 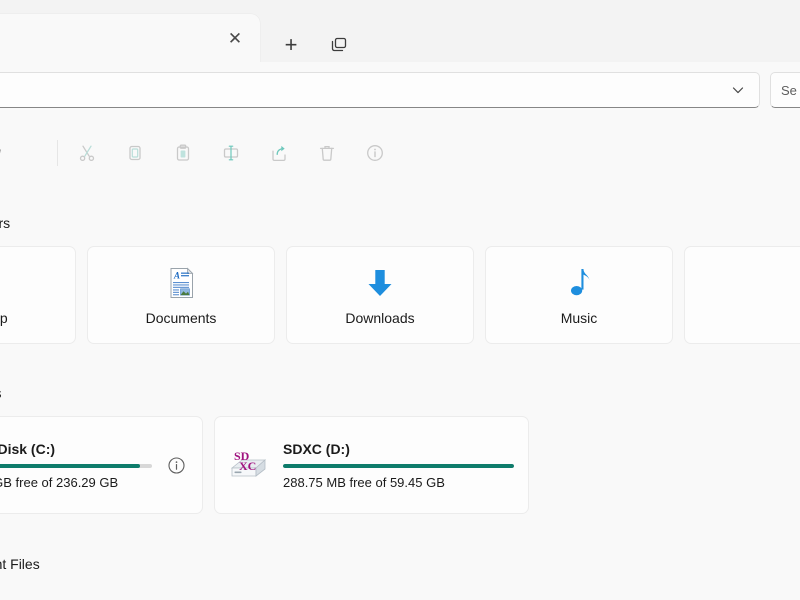 What do you see at coordinates (0, 152) in the screenshot?
I see `new-button-label: New` at bounding box center [0, 152].